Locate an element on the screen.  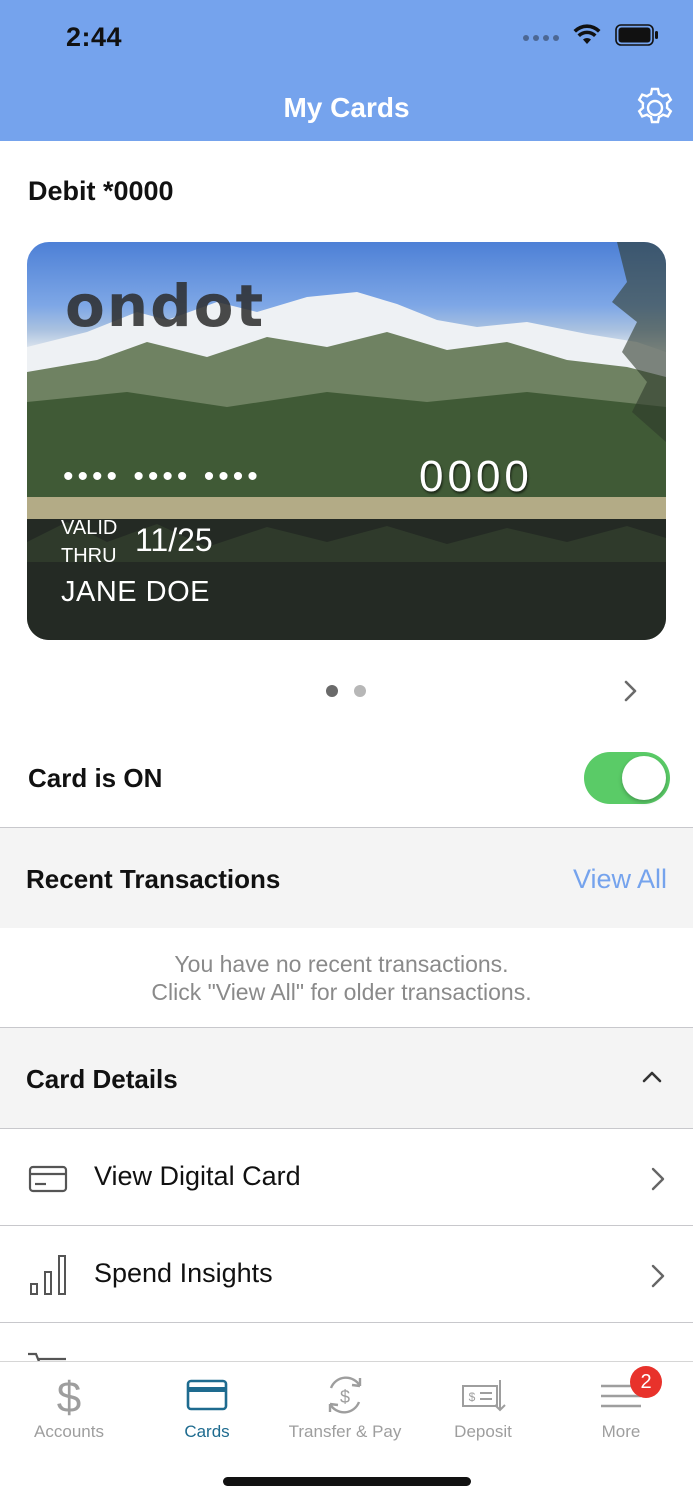
toggle-knob is located at coordinates (644, 778).